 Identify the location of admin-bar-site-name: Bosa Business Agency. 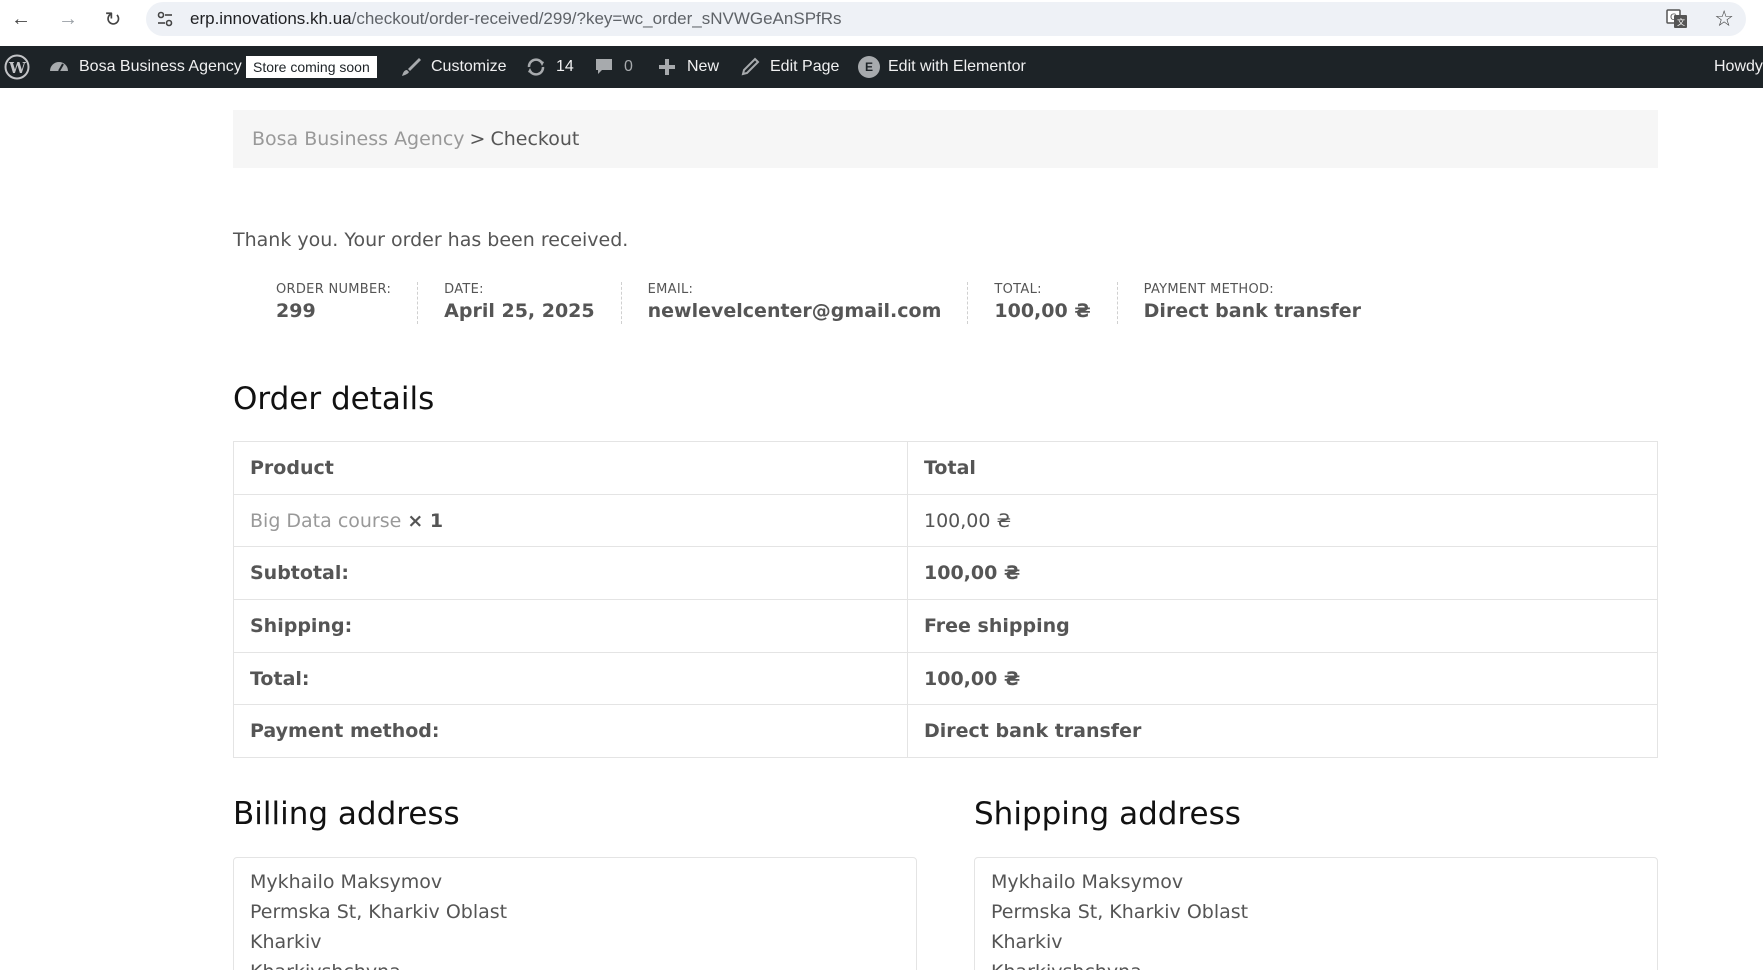
(145, 67).